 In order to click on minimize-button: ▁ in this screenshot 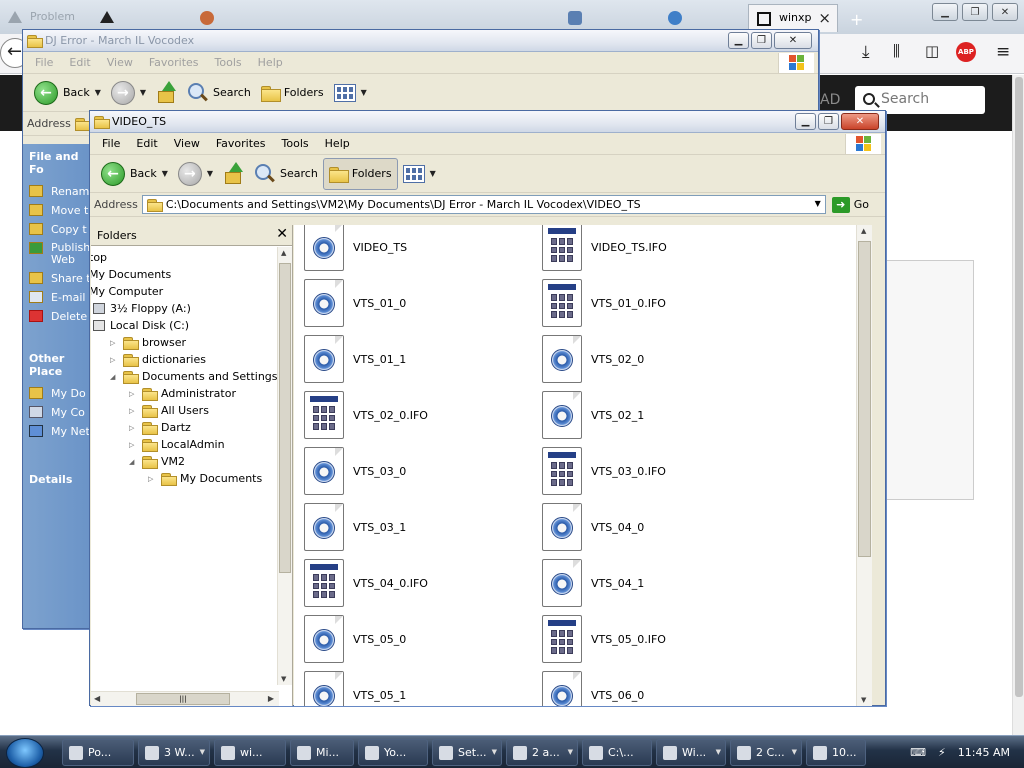, I will do `click(945, 12)`.